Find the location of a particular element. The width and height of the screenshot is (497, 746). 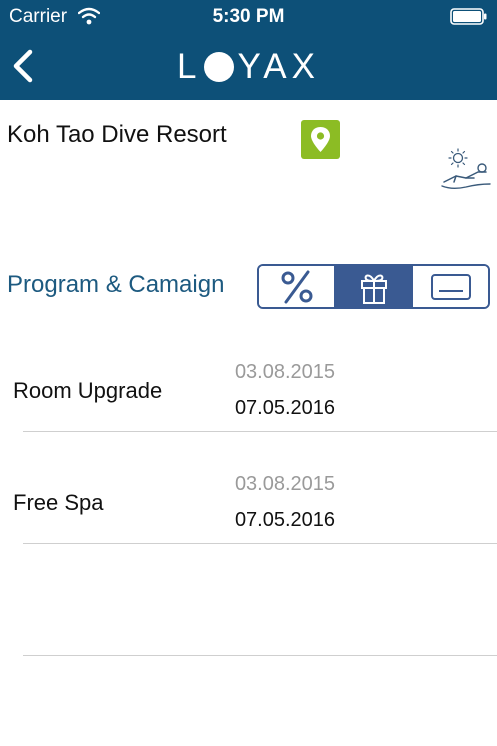

item-title: Free Spa is located at coordinates (58, 502).